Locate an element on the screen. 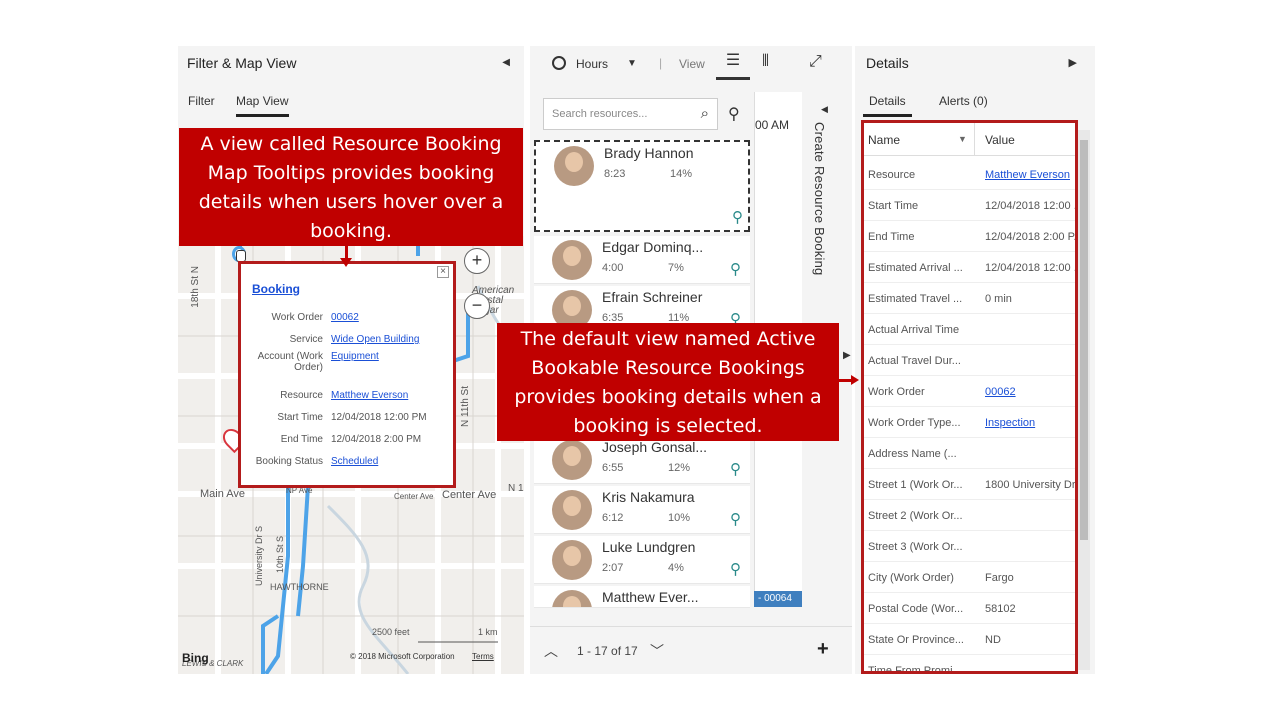 The image size is (1280, 720). expand-details-icon: ▶ is located at coordinates (847, 355).